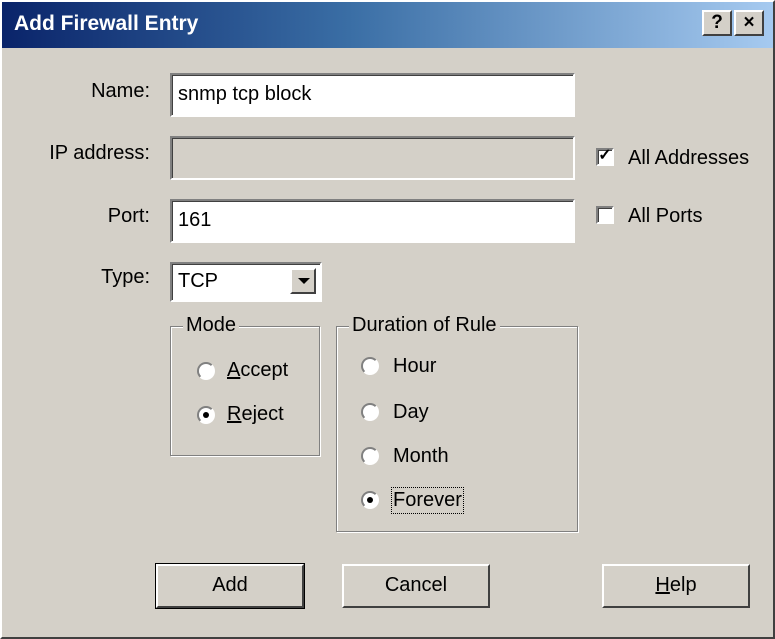  What do you see at coordinates (717, 23) in the screenshot?
I see `help-icon: ?` at bounding box center [717, 23].